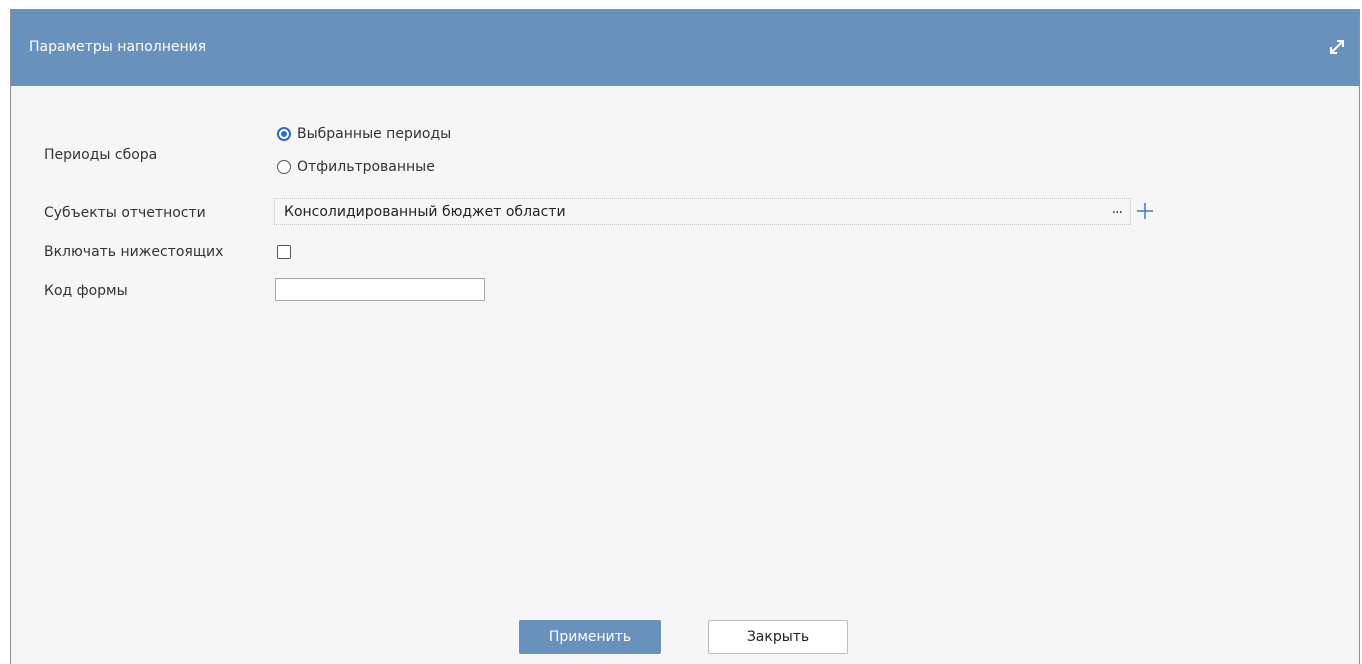 The width and height of the screenshot is (1362, 664). I want to click on radio-filtered: Отфильтрованные, so click(356, 167).